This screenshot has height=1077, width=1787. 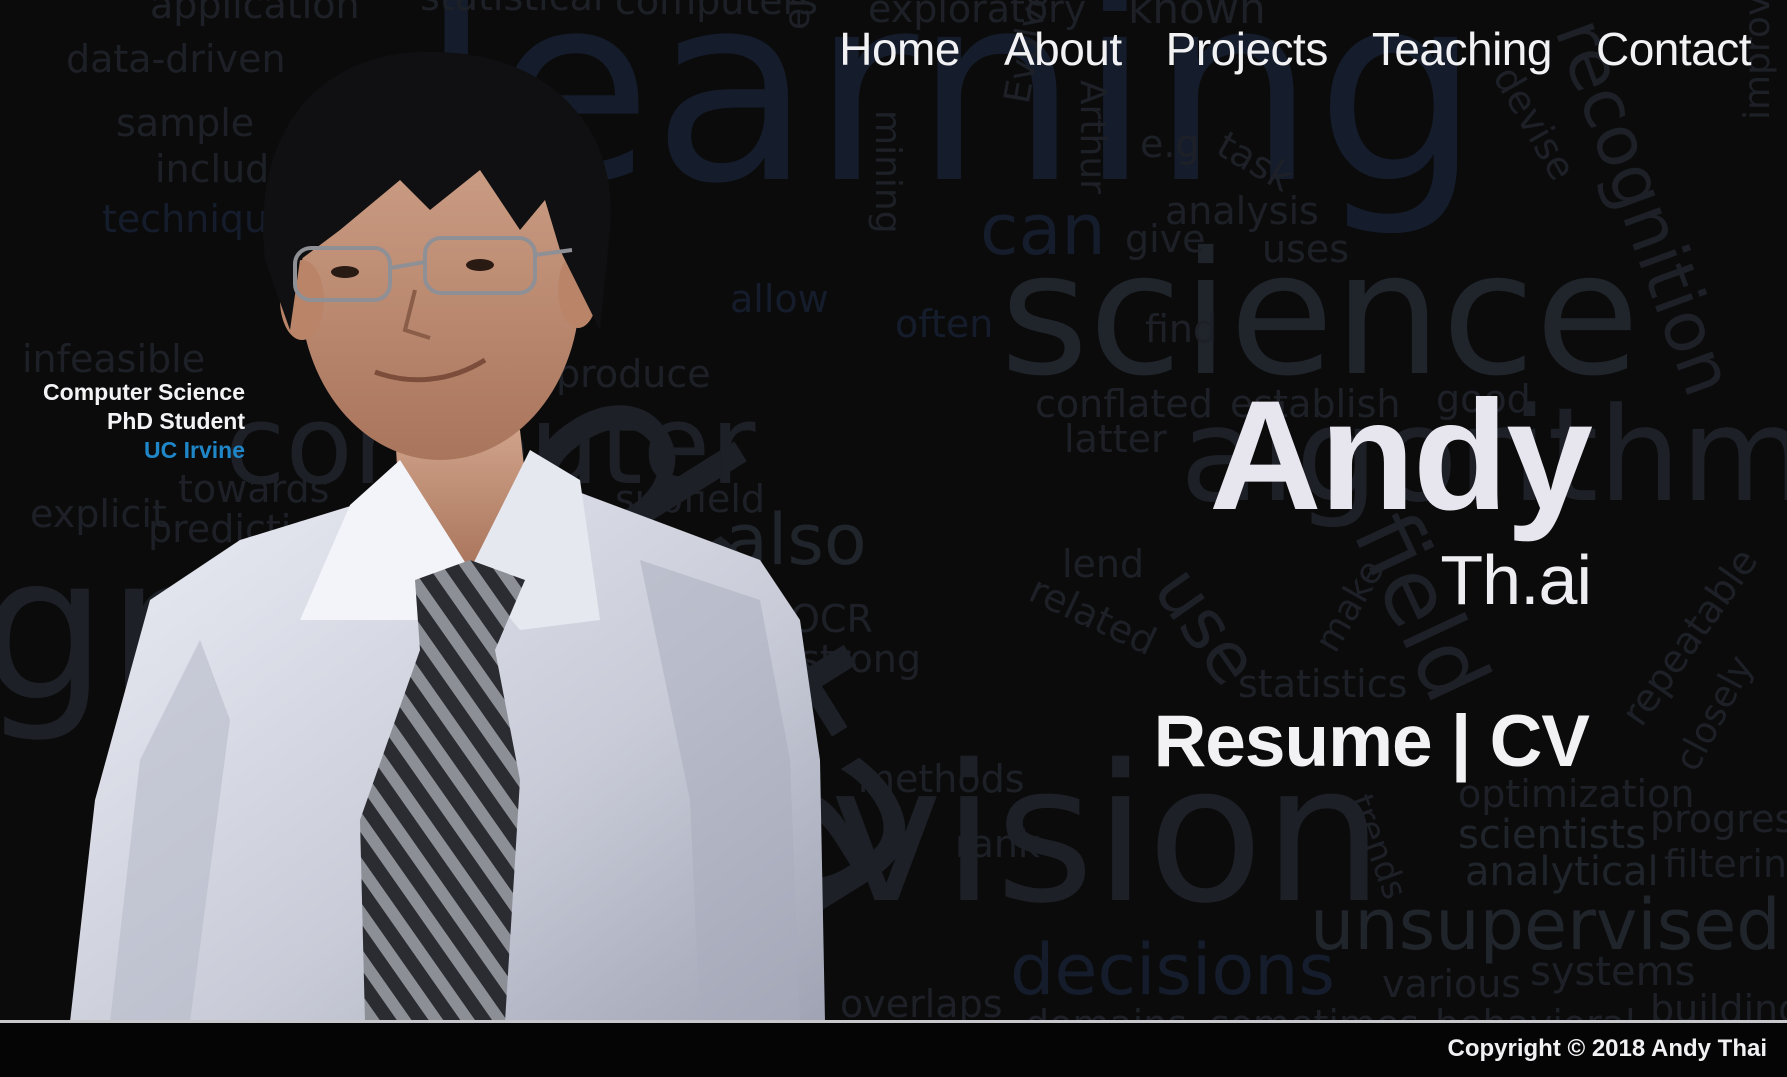 What do you see at coordinates (176, 421) in the screenshot?
I see `role-label: PhD Student` at bounding box center [176, 421].